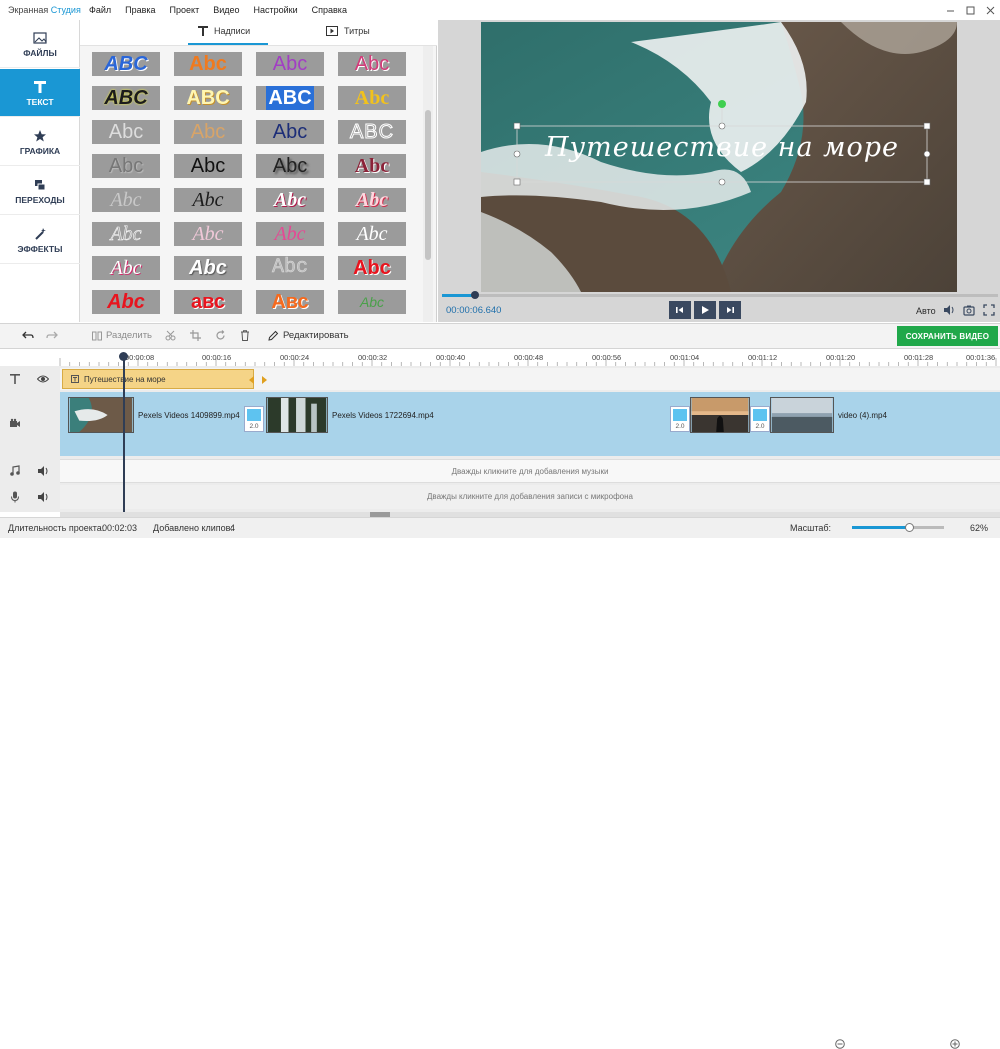 This screenshot has height=1049, width=1000. I want to click on nav-graphics: ГРАФИКА, so click(40, 142).